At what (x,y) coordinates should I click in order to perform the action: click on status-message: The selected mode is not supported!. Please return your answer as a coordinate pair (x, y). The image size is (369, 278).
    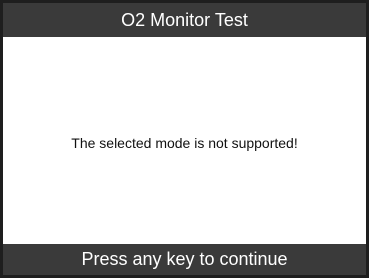
    Looking at the image, I should click on (184, 142).